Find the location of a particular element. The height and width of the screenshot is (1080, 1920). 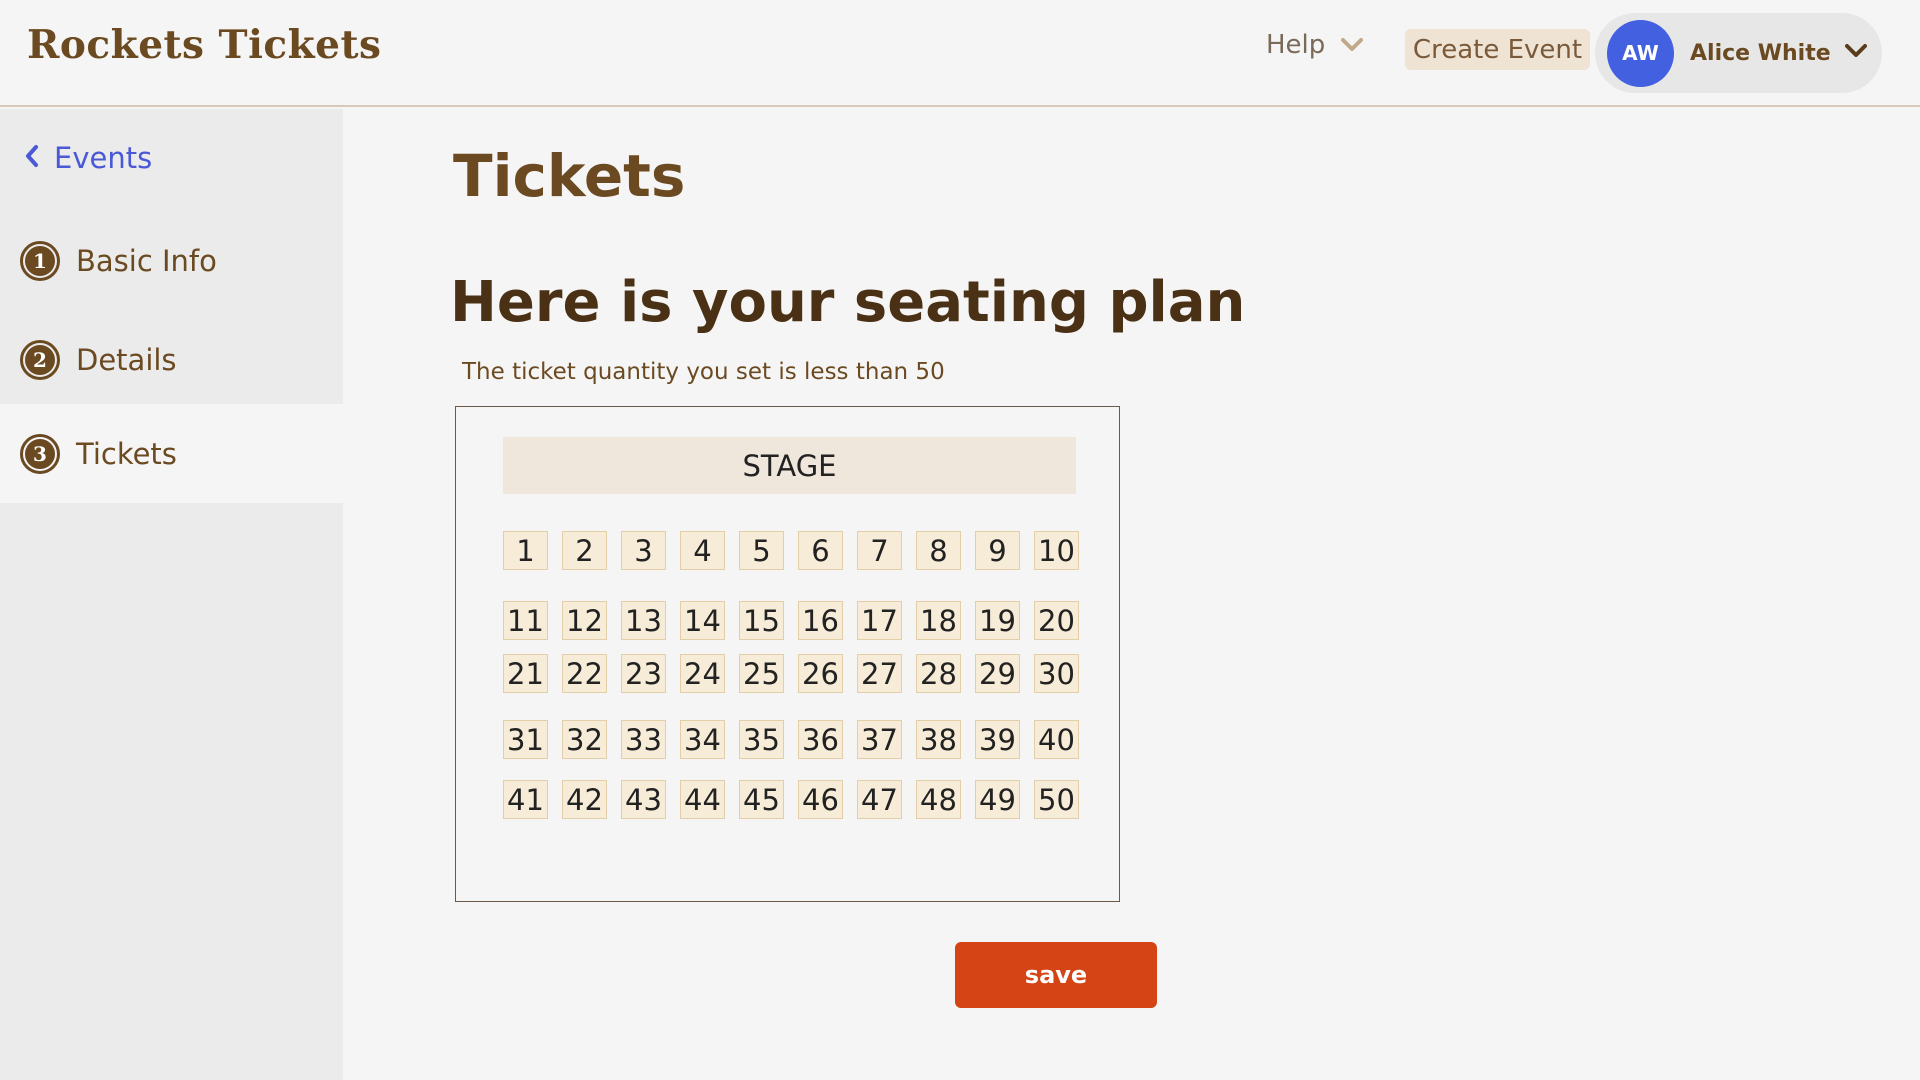

step-number-icon: 1 is located at coordinates (40, 260).